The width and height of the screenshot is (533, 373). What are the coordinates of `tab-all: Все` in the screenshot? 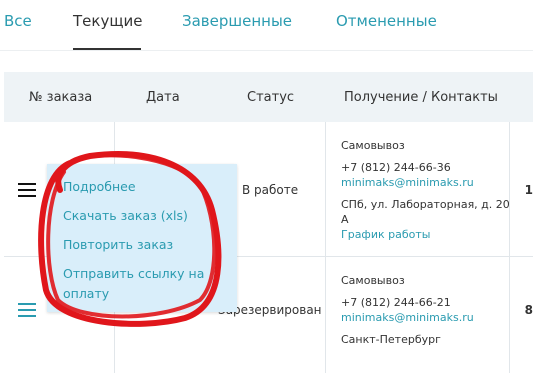 It's located at (18, 21).